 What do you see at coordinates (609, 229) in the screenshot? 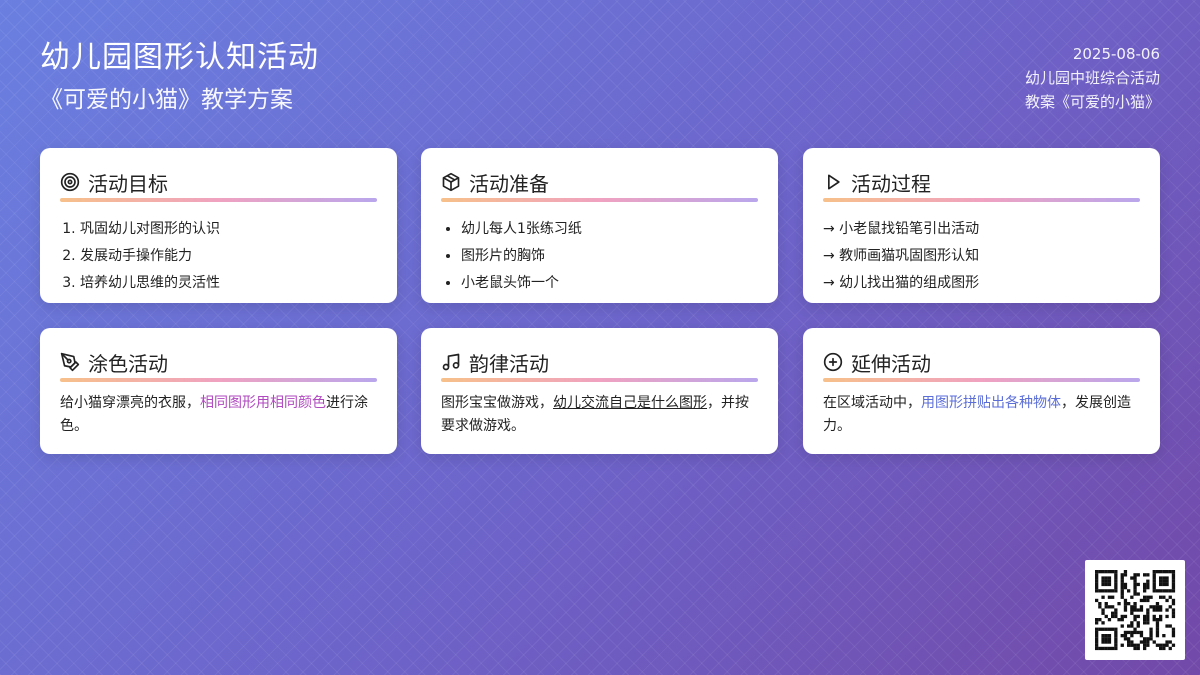
I see `list-item: 幼儿每人1张练习纸` at bounding box center [609, 229].